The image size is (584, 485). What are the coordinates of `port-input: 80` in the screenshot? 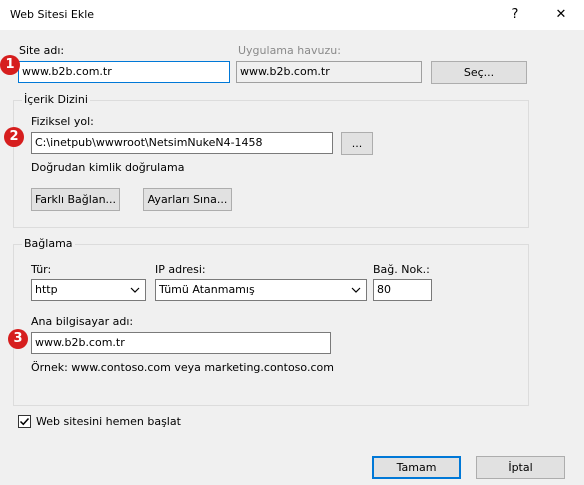 It's located at (402, 290).